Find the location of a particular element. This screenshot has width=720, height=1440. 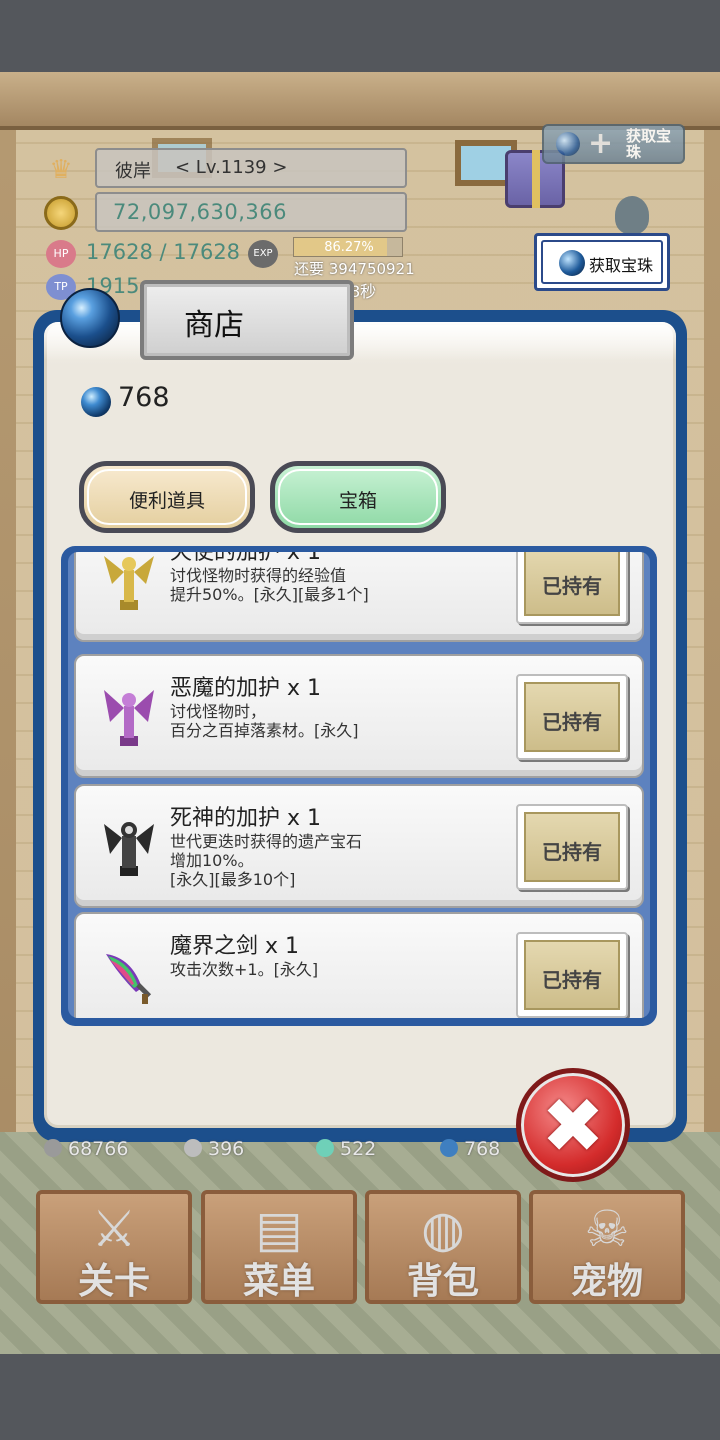

item-description: 攻击次数+1。[永久] is located at coordinates (244, 969).